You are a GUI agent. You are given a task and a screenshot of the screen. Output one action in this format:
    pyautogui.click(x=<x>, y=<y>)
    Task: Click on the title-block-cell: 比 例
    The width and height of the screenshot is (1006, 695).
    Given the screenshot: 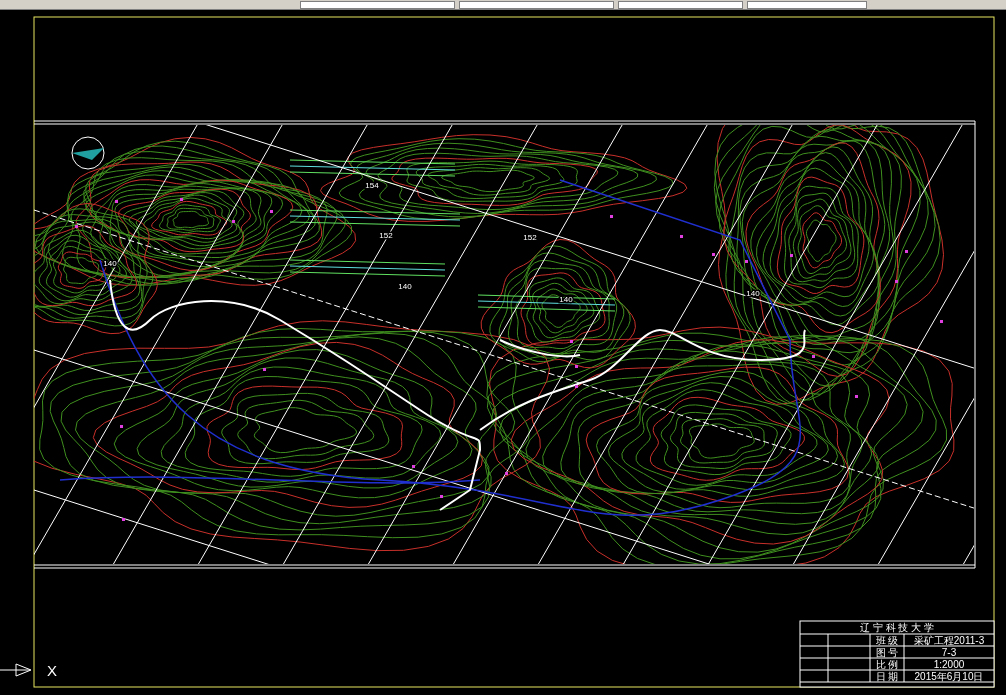 What is the action you would take?
    pyautogui.click(x=887, y=664)
    